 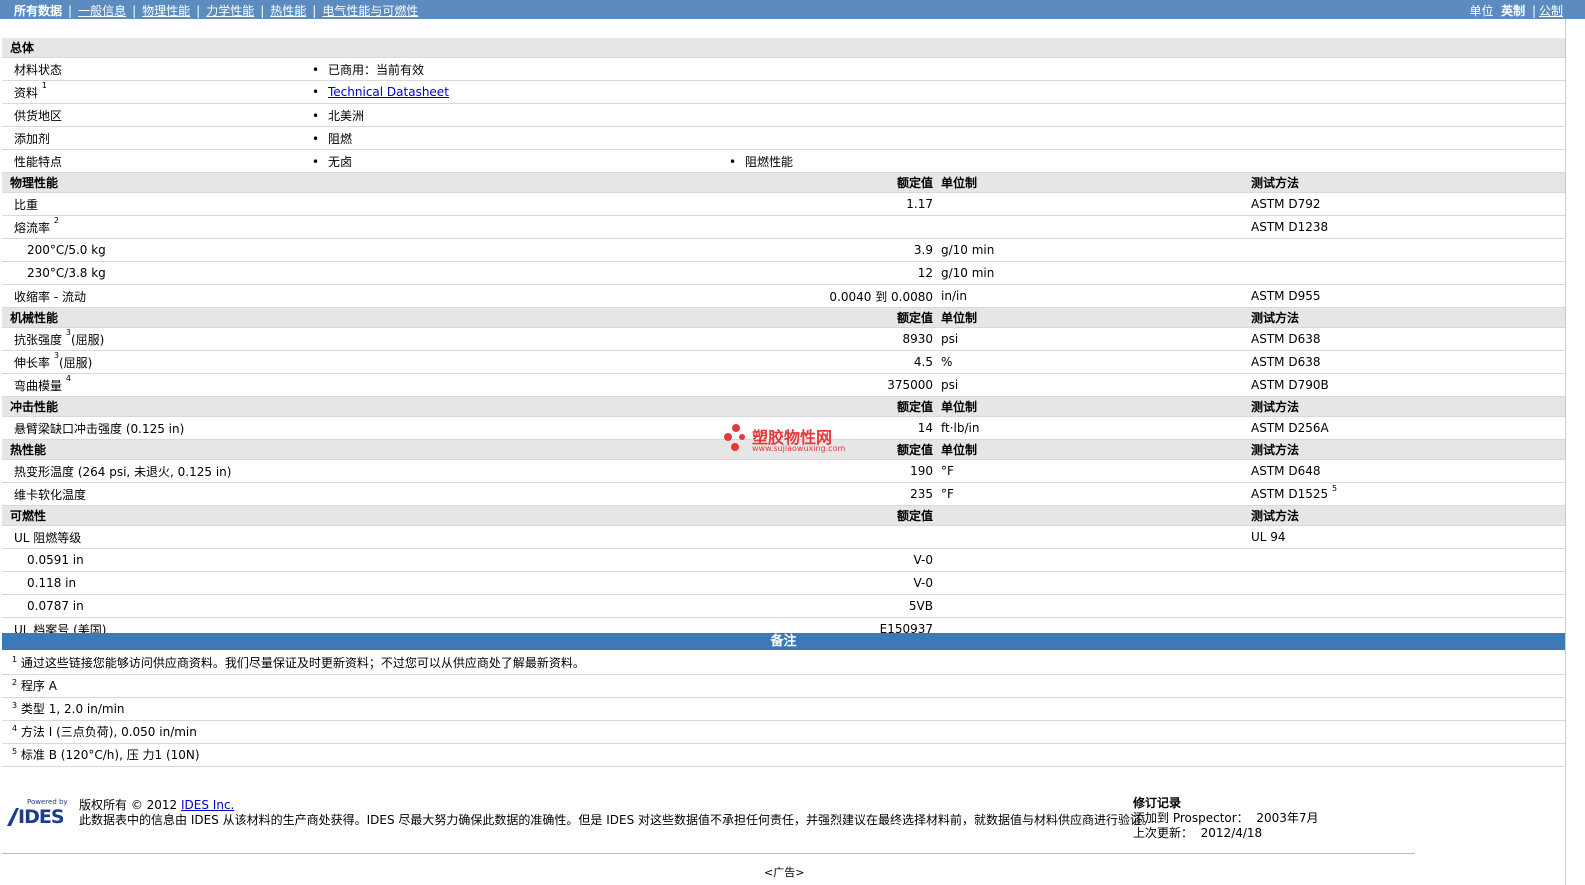 I want to click on section-physical: 物理性能 额定值 单位制 测试方法, so click(x=784, y=182).